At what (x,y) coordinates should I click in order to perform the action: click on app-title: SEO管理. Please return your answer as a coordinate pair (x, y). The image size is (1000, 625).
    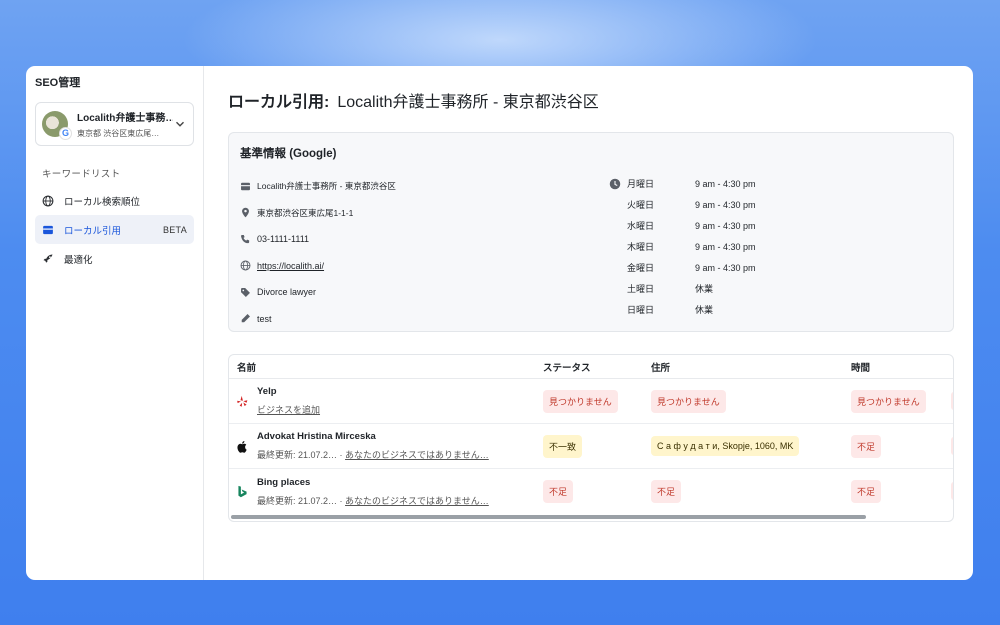
    Looking at the image, I should click on (58, 83).